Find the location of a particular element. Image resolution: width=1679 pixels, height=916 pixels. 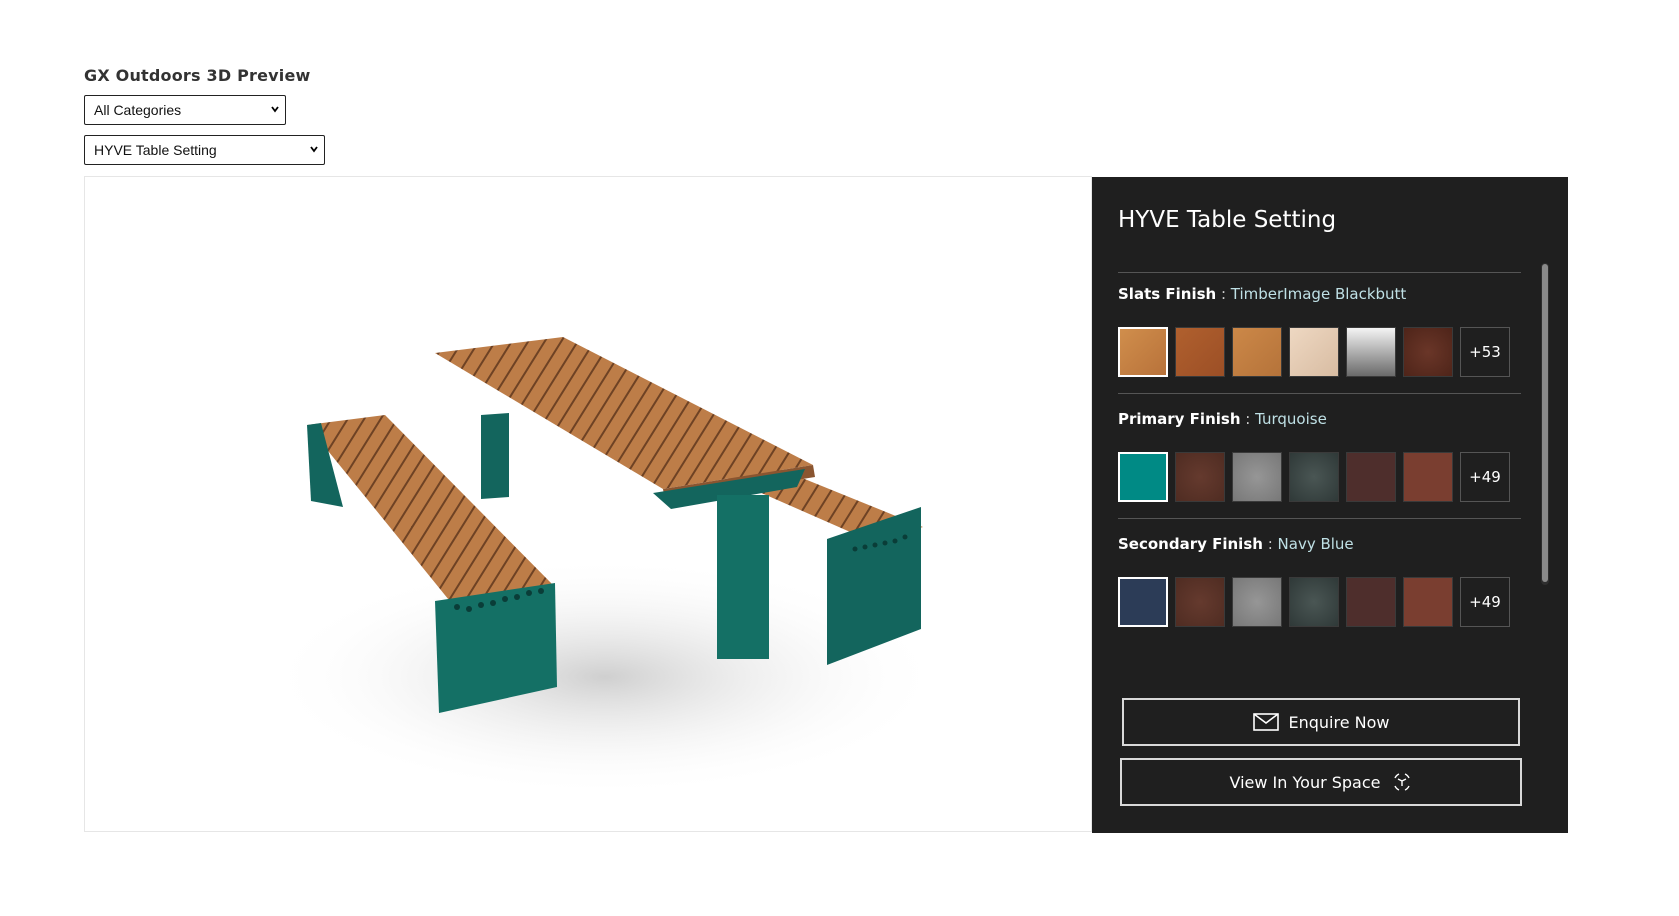

finish-name: Slats Finish is located at coordinates (1167, 294).